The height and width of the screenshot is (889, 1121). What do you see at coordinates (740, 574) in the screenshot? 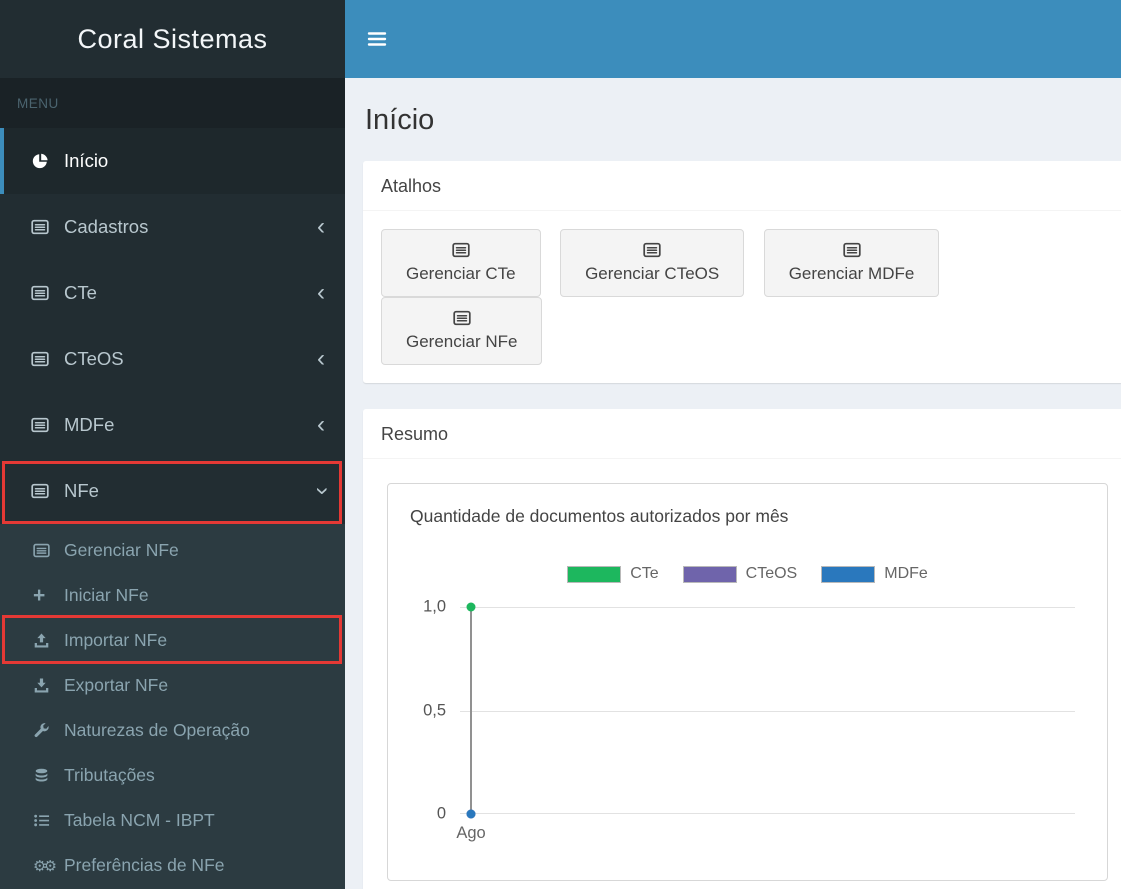
I see `legend-item-cteos: CTeOS` at bounding box center [740, 574].